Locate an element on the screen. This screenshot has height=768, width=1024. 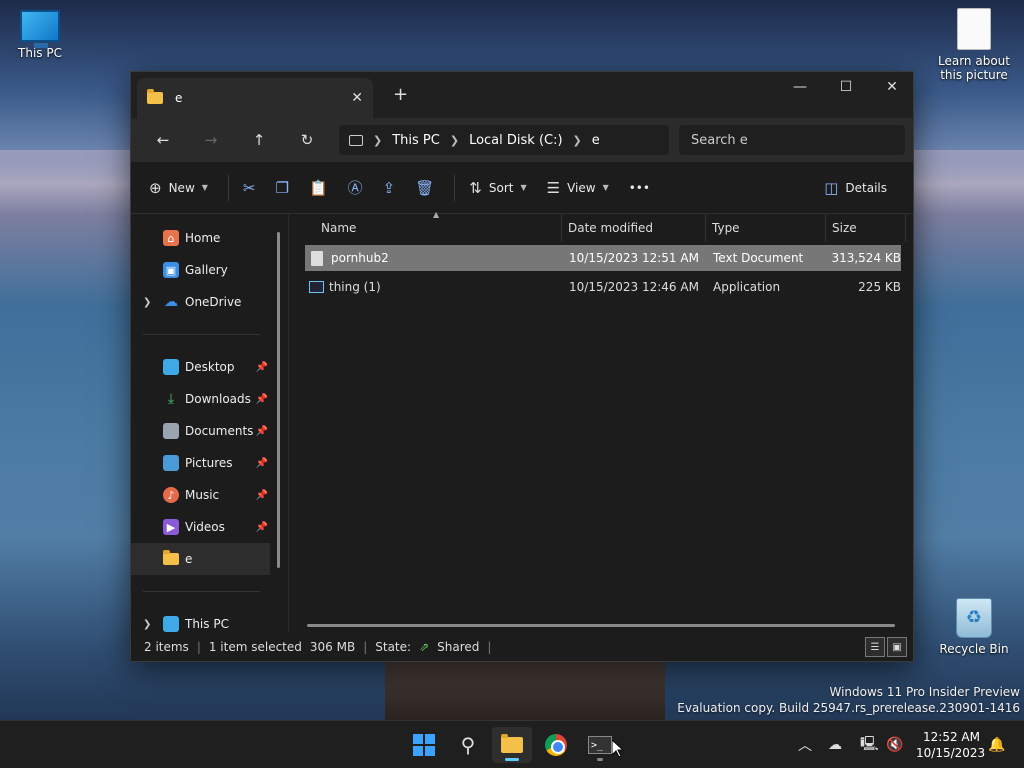
chrome-icon is located at coordinates (556, 745).